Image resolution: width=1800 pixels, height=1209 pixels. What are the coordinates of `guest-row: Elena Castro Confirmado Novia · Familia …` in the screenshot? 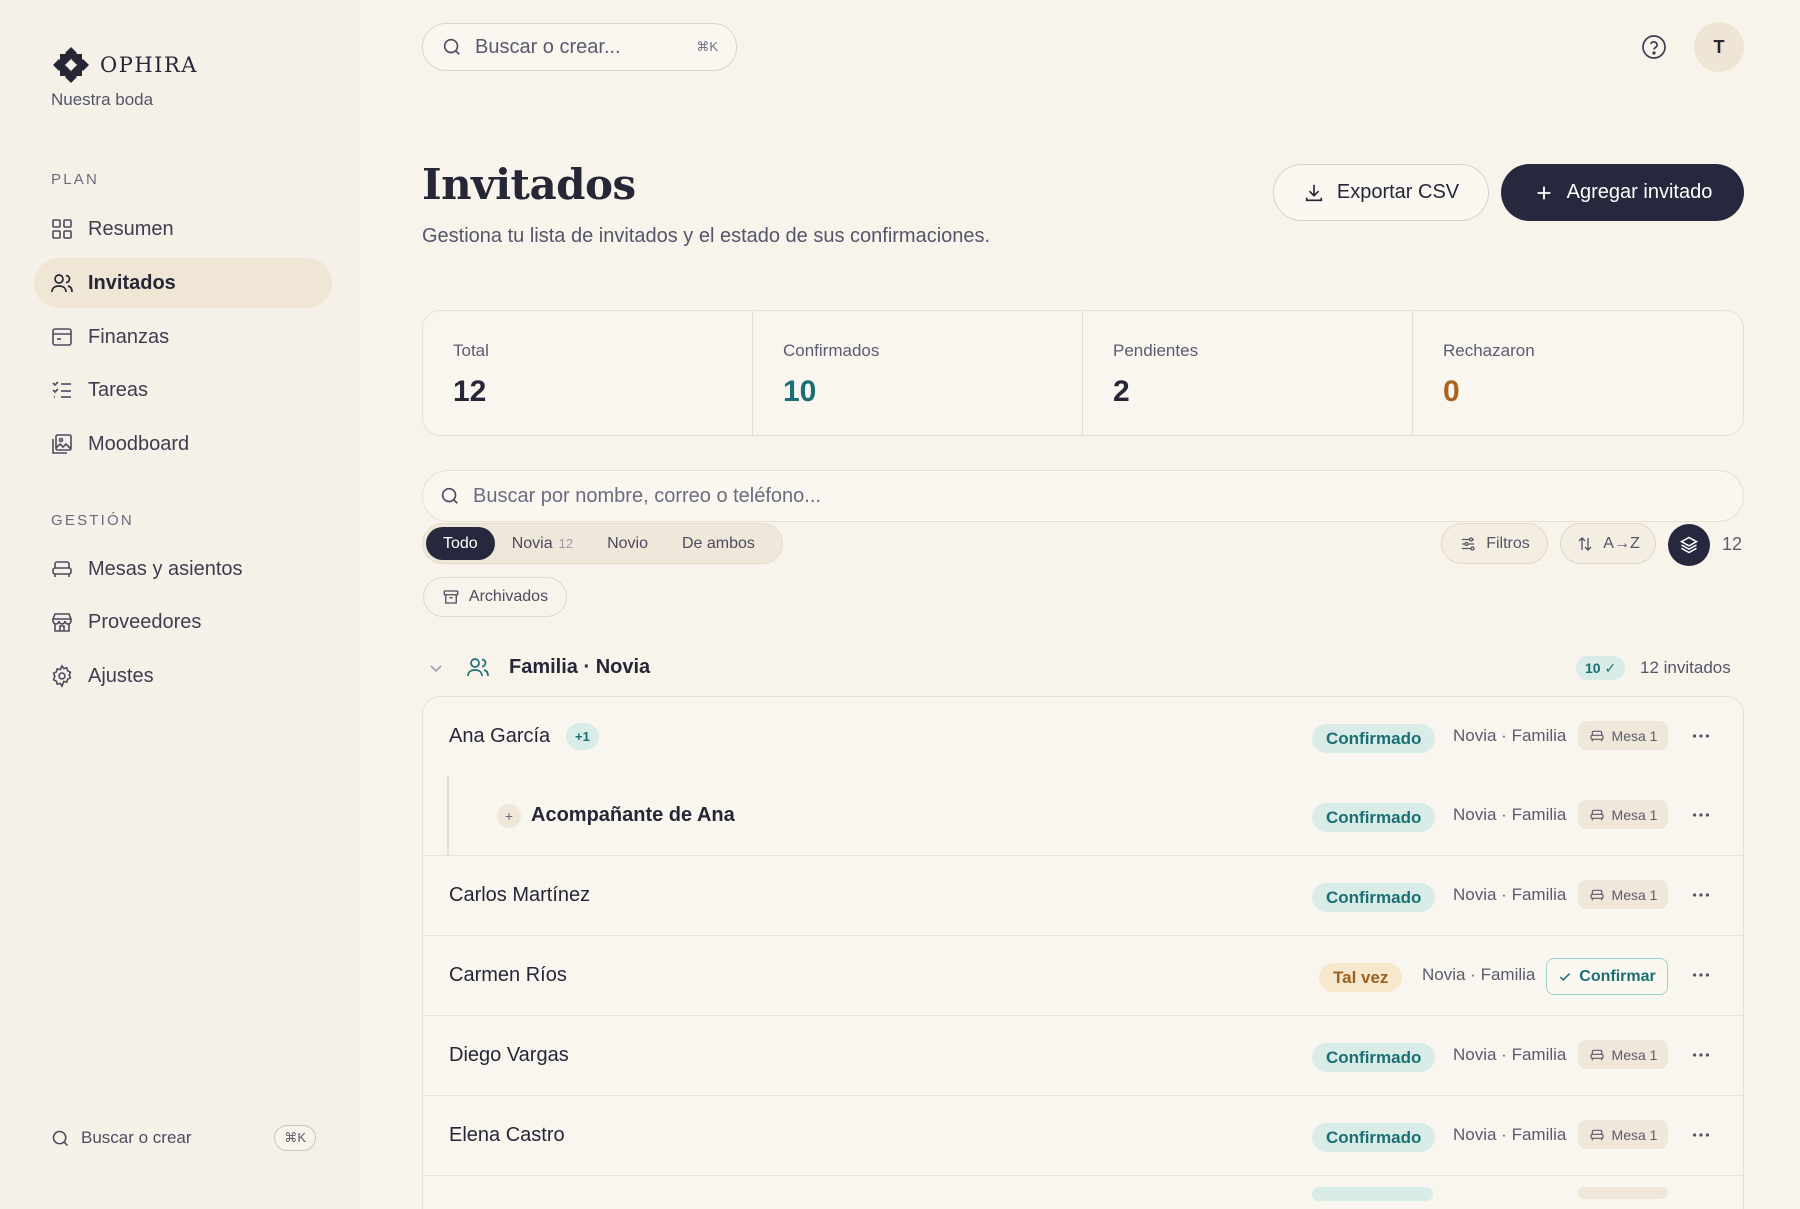 It's located at (1083, 1136).